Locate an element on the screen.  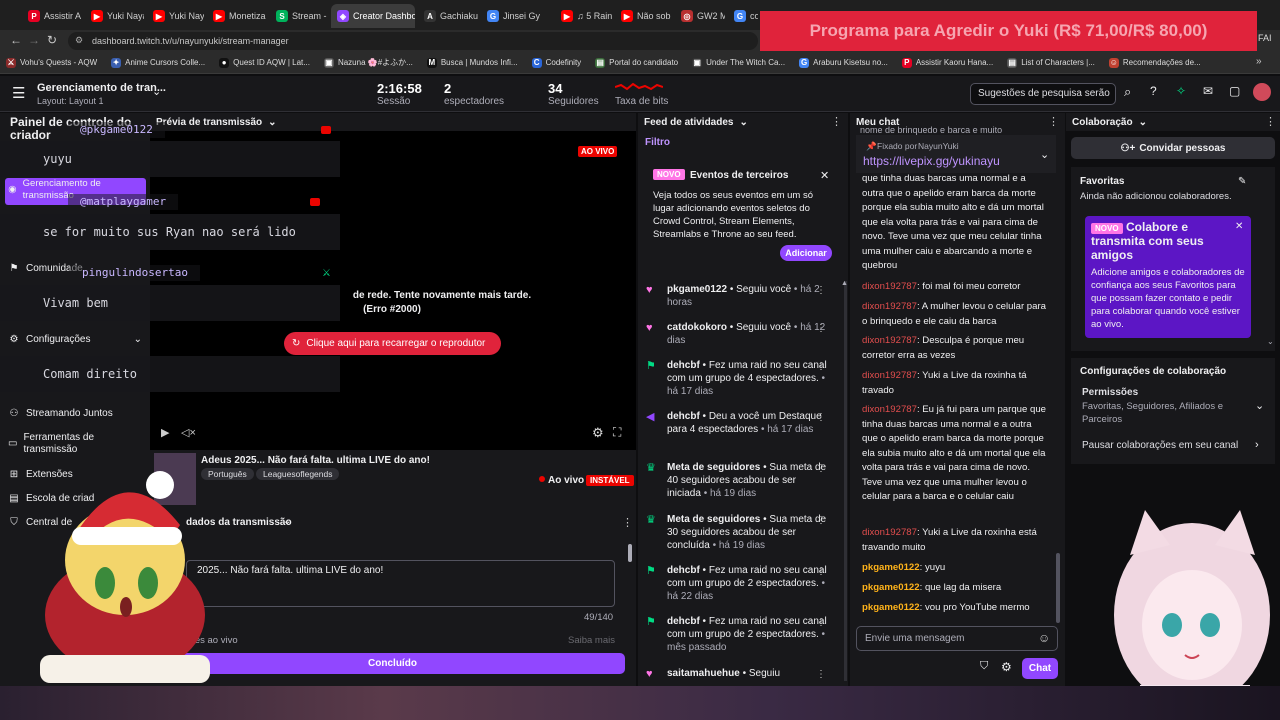
chevron-right-icon: › is located at coordinates (1257, 445).